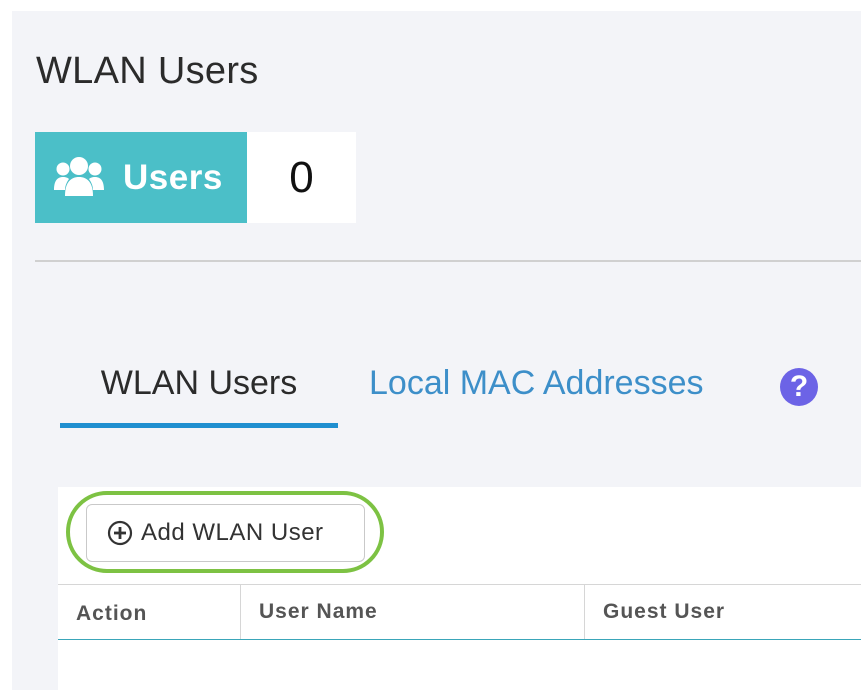 This screenshot has height=690, width=861. I want to click on users-count-label: Users, so click(173, 177).